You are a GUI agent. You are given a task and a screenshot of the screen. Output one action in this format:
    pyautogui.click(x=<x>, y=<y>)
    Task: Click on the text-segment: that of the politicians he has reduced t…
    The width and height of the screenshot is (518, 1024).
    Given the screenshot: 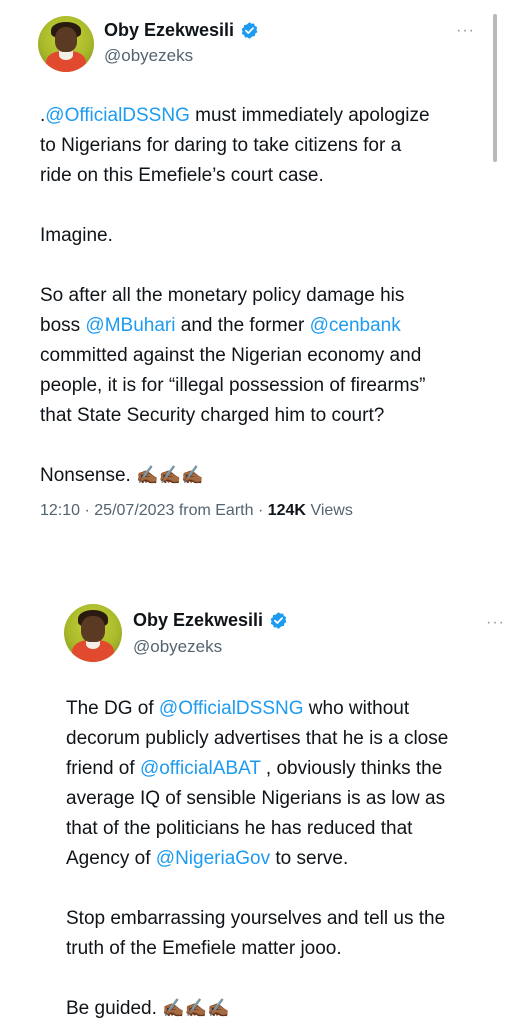 What is the action you would take?
    pyautogui.click(x=239, y=828)
    